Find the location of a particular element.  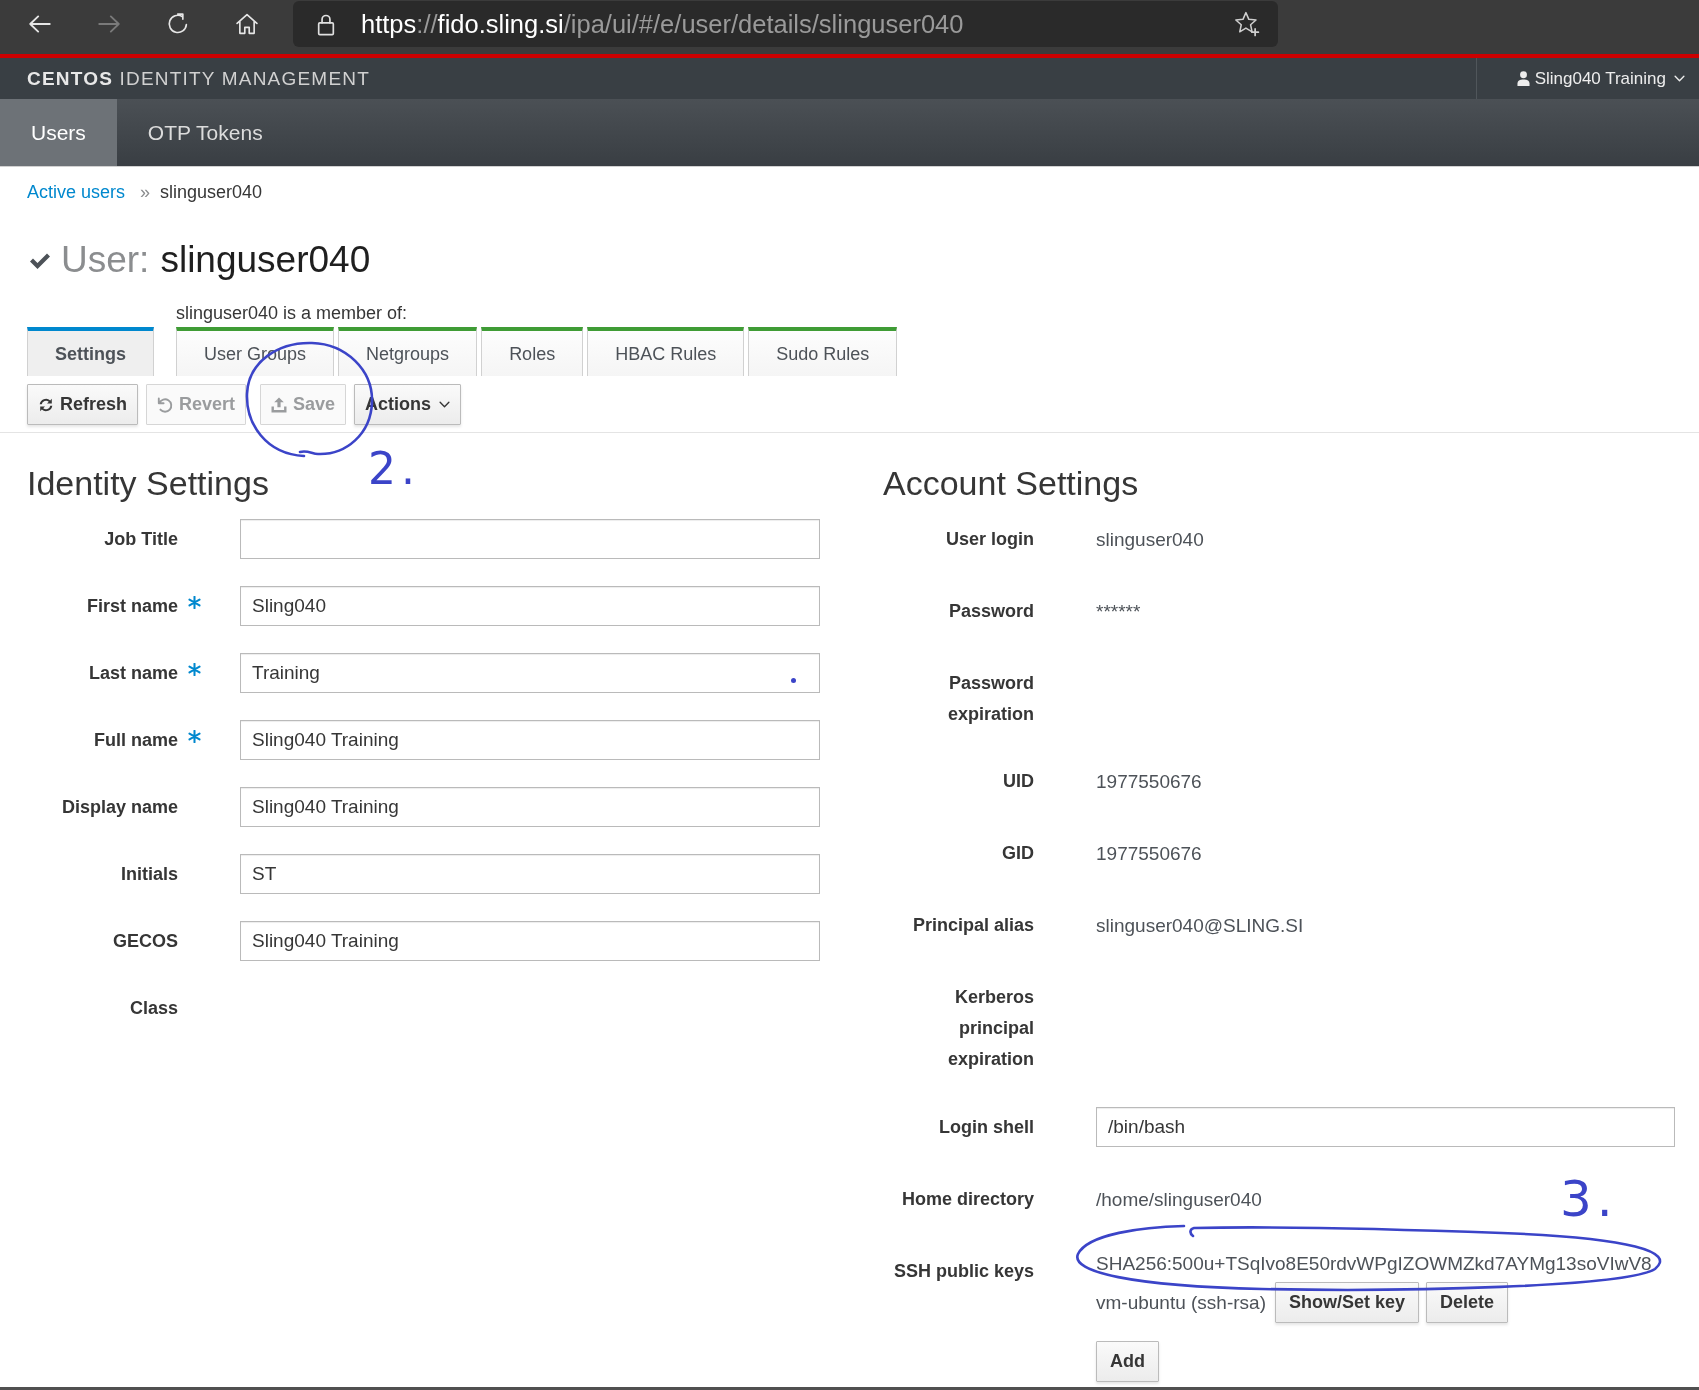

address-bar: https://fido.sling.si/ipa/ui/#/e/user/details/slinguser040 is located at coordinates (785, 24).